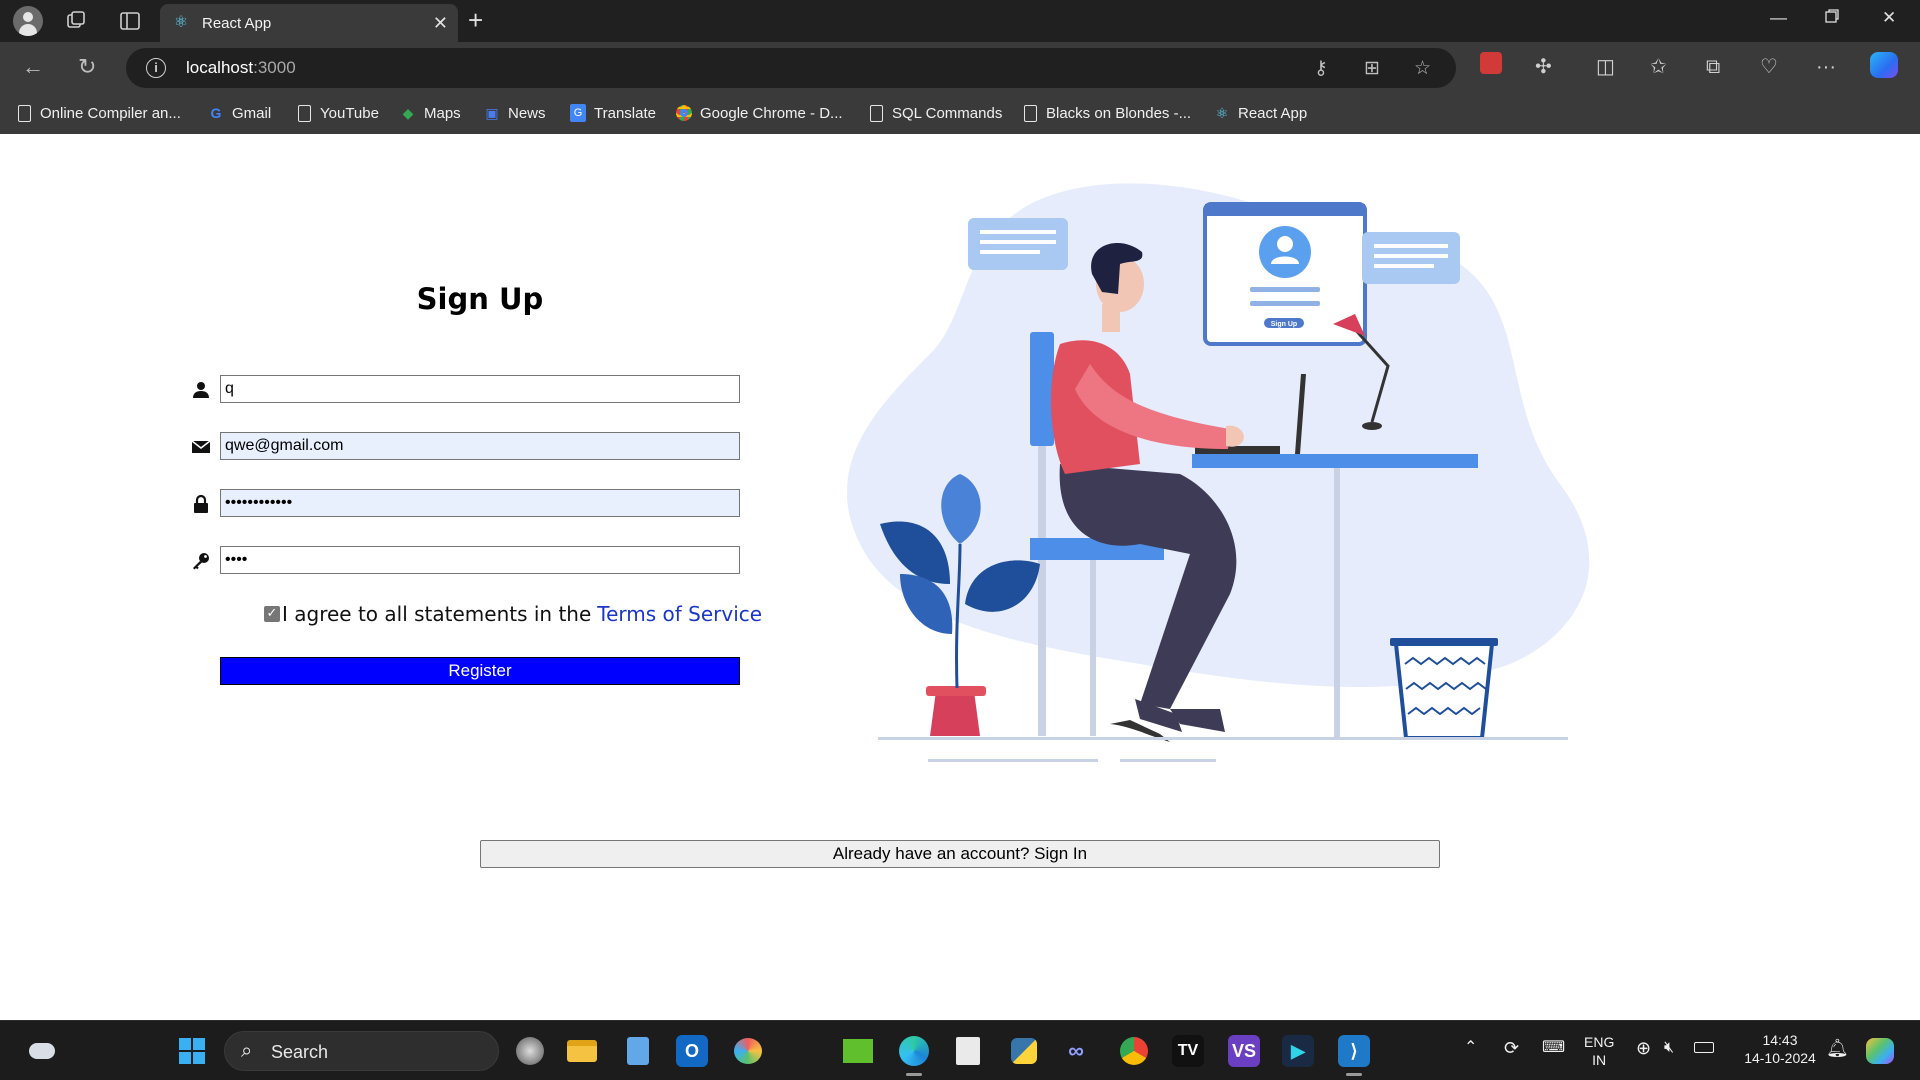 The image size is (1920, 1080). I want to click on bookmark-item: G Translate, so click(613, 113).